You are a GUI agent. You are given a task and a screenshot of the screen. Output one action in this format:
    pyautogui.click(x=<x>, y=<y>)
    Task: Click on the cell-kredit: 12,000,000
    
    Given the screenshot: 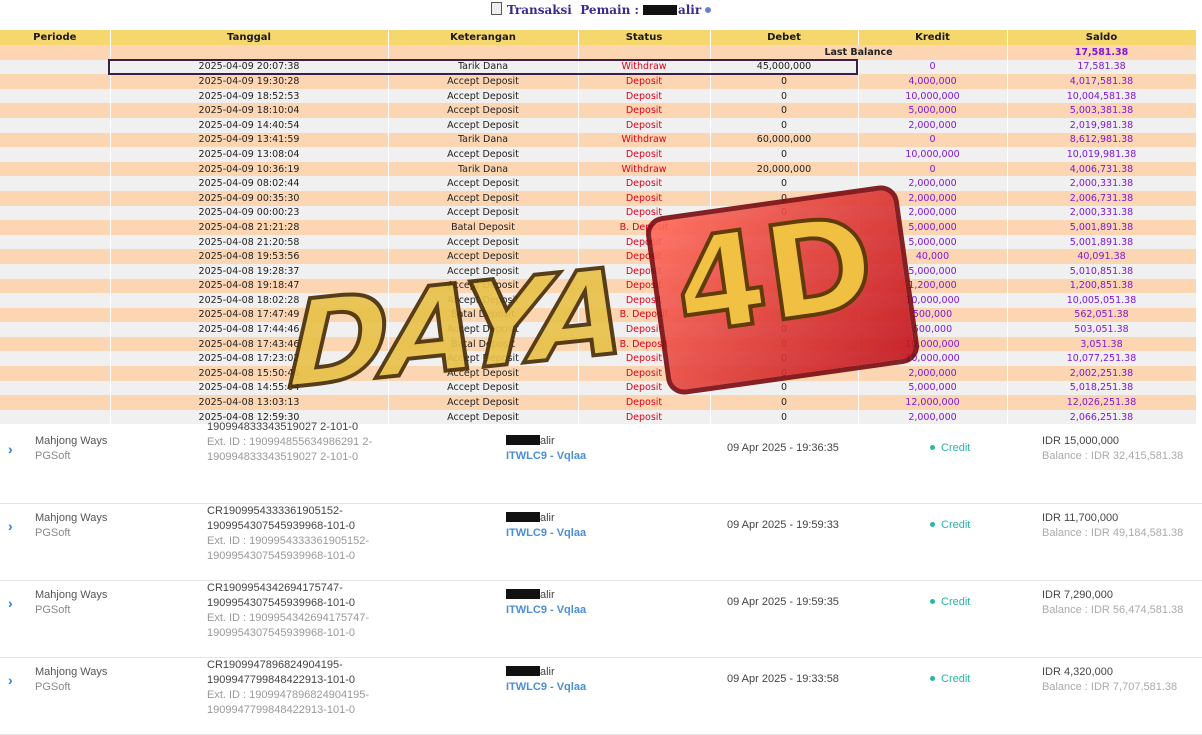 What is the action you would take?
    pyautogui.click(x=933, y=402)
    